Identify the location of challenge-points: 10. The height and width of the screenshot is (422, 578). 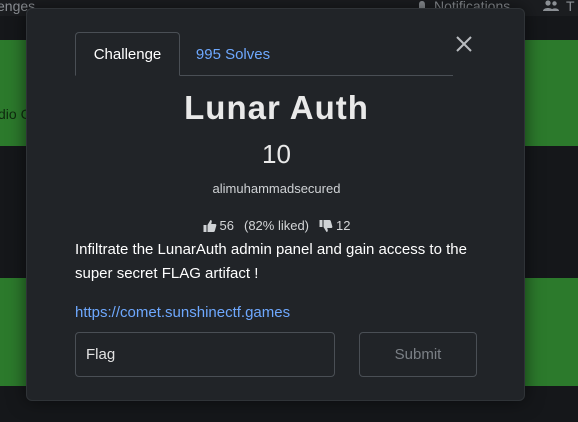
(276, 154).